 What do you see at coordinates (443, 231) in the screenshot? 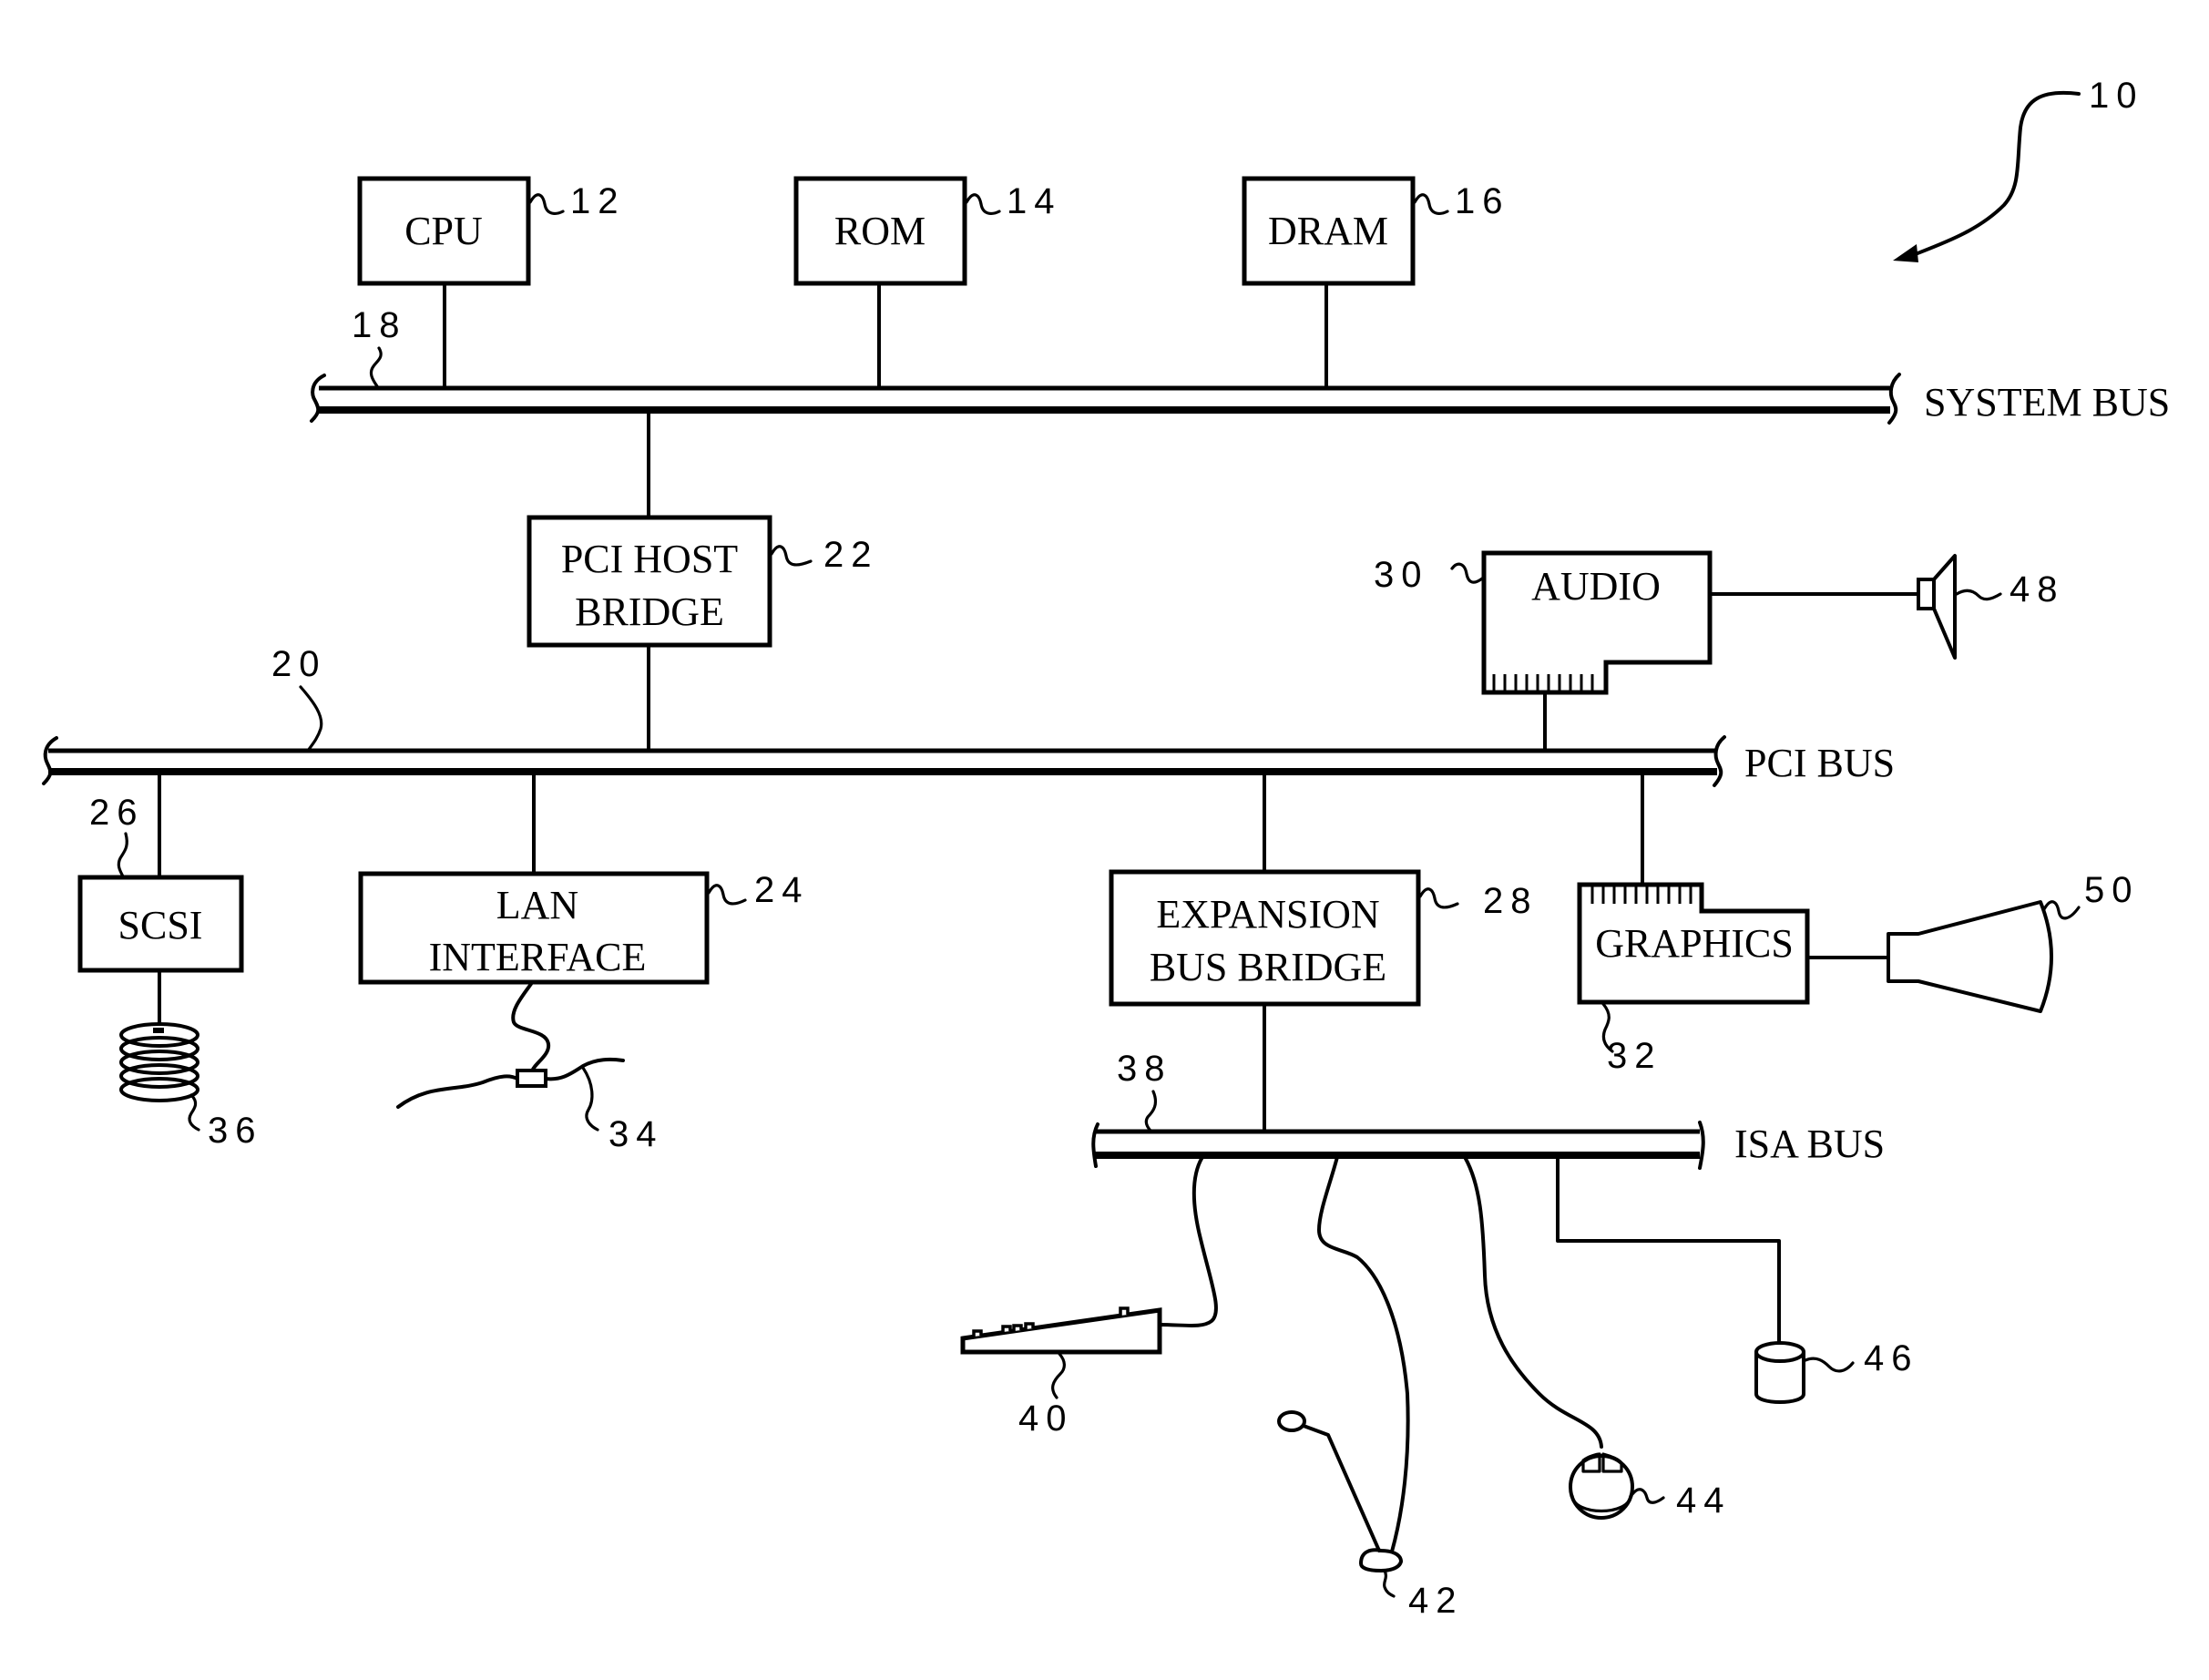
I see `cpu-label: CPU` at bounding box center [443, 231].